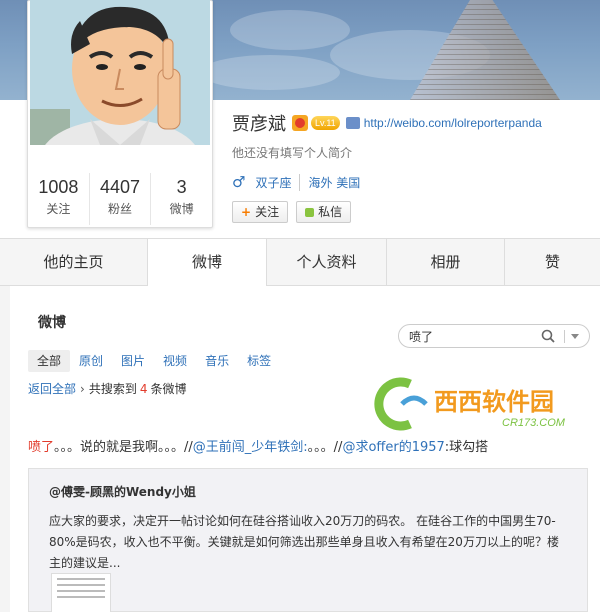 Image resolution: width=600 pixels, height=612 pixels. I want to click on profile-bio: 他还没有填写个人简介, so click(292, 153).